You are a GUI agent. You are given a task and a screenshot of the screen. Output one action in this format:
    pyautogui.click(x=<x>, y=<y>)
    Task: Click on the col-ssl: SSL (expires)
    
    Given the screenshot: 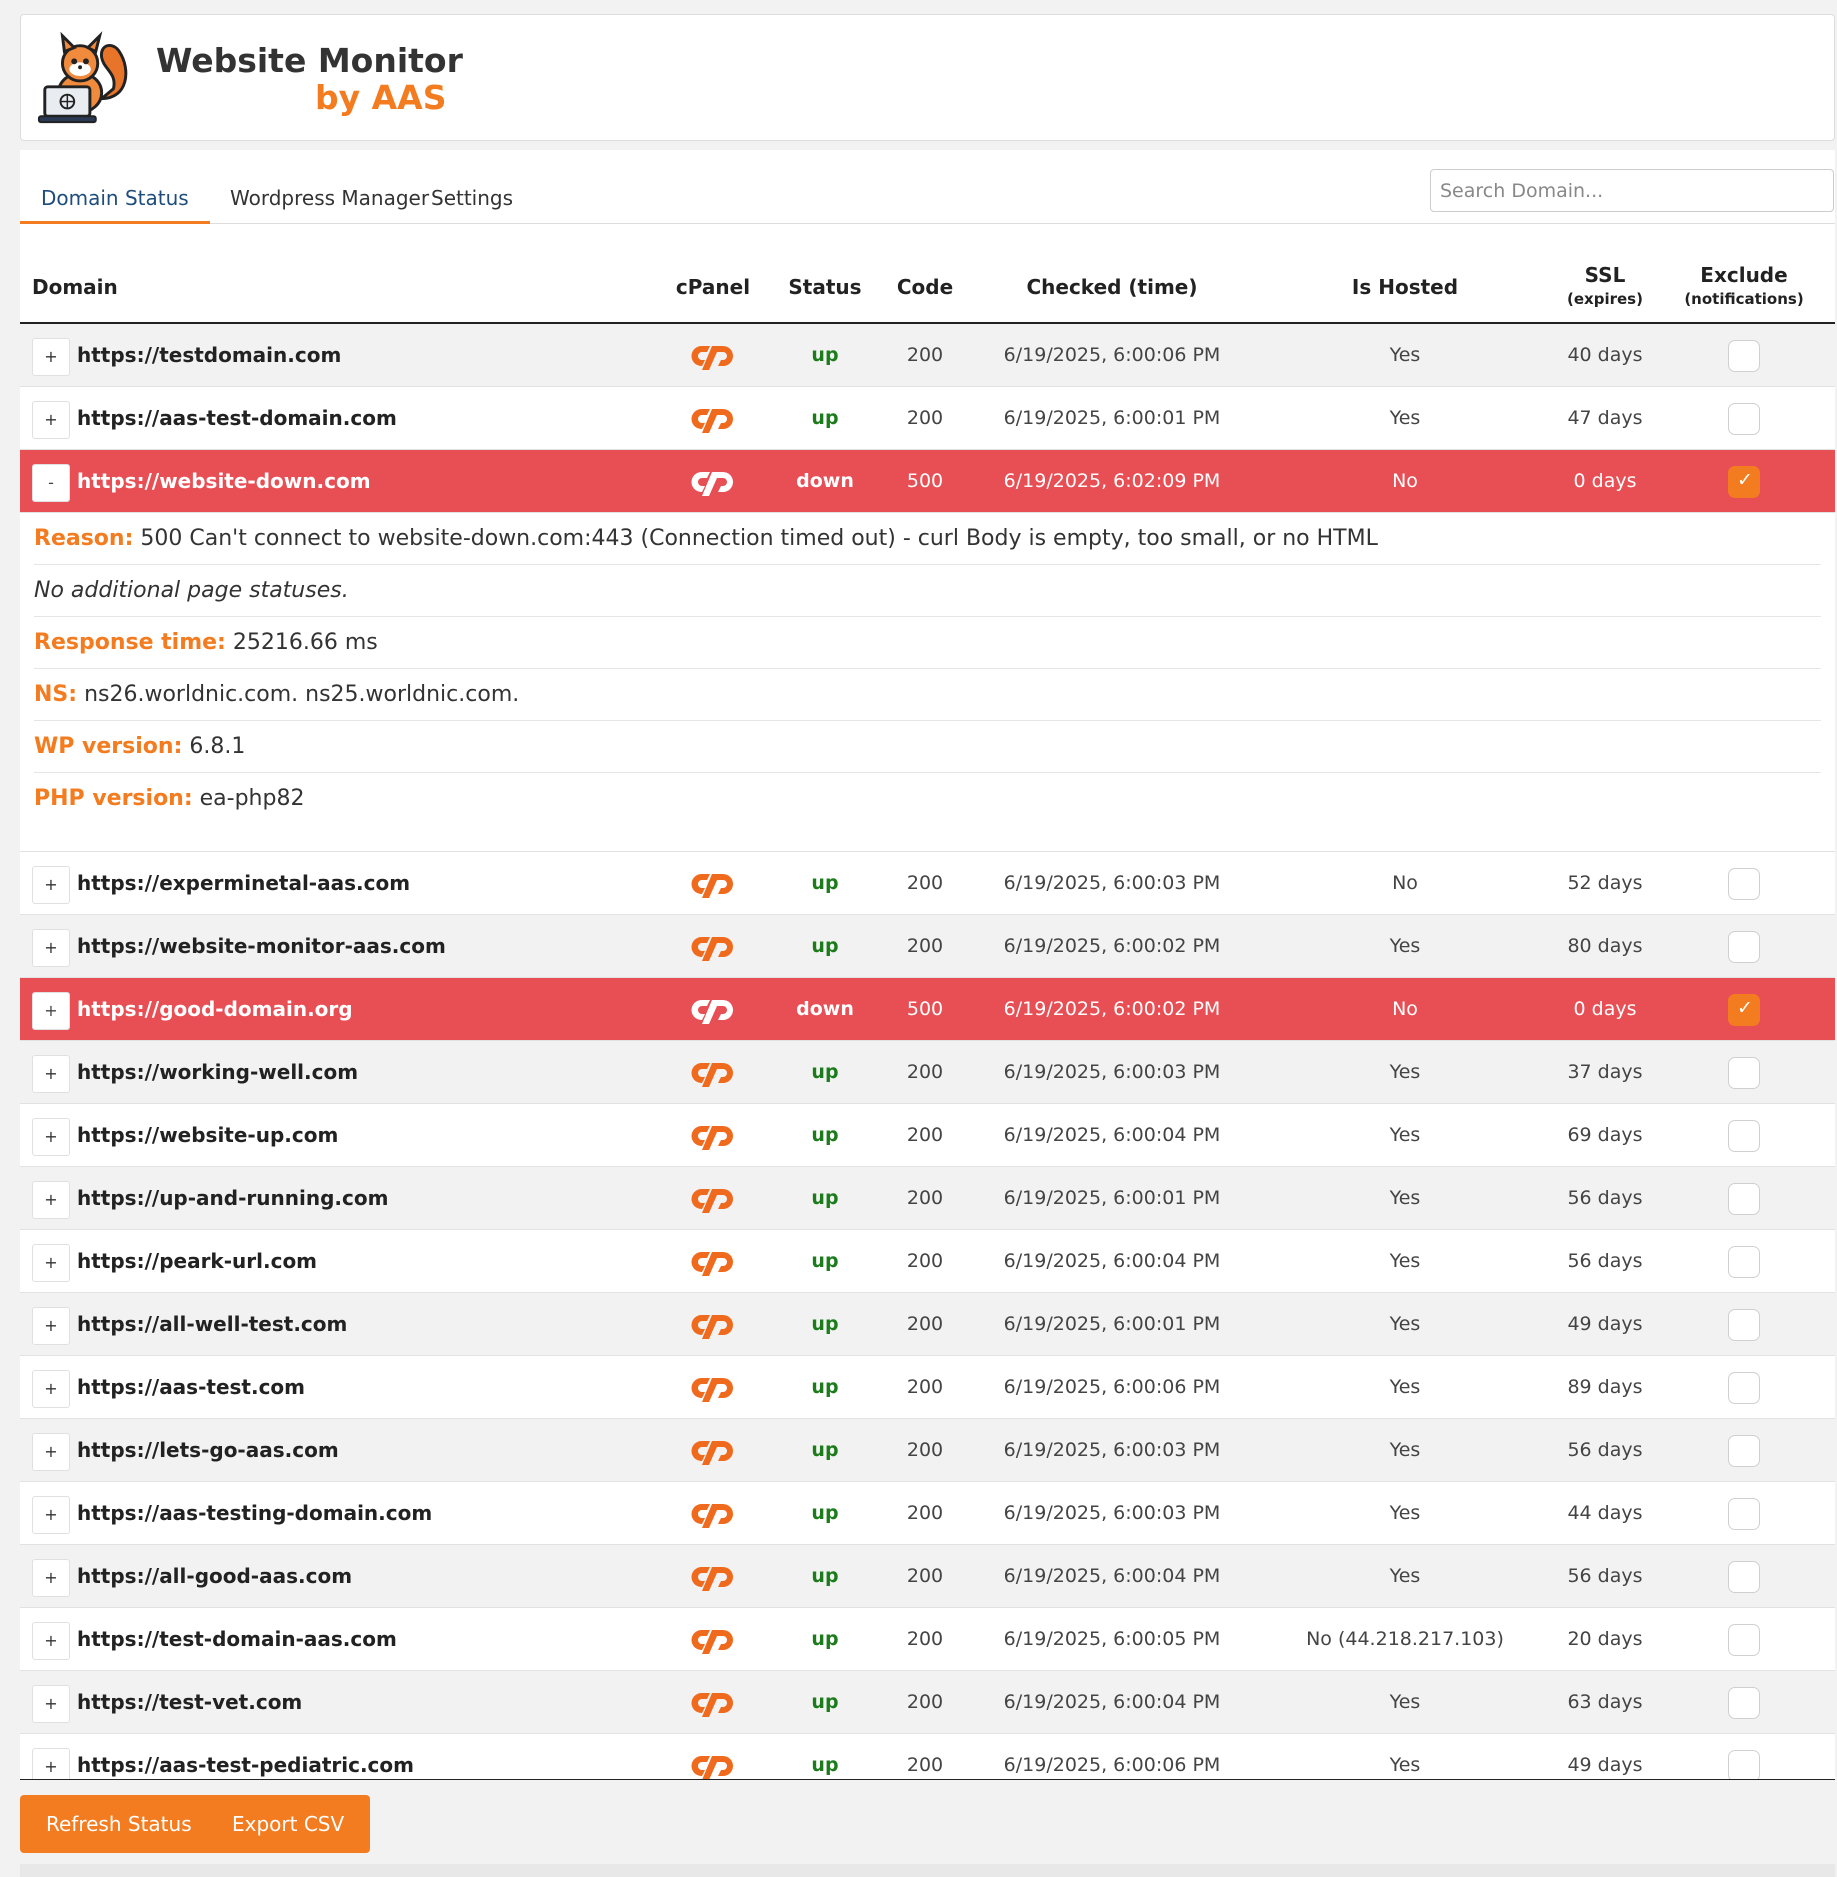 What is the action you would take?
    pyautogui.click(x=1605, y=285)
    